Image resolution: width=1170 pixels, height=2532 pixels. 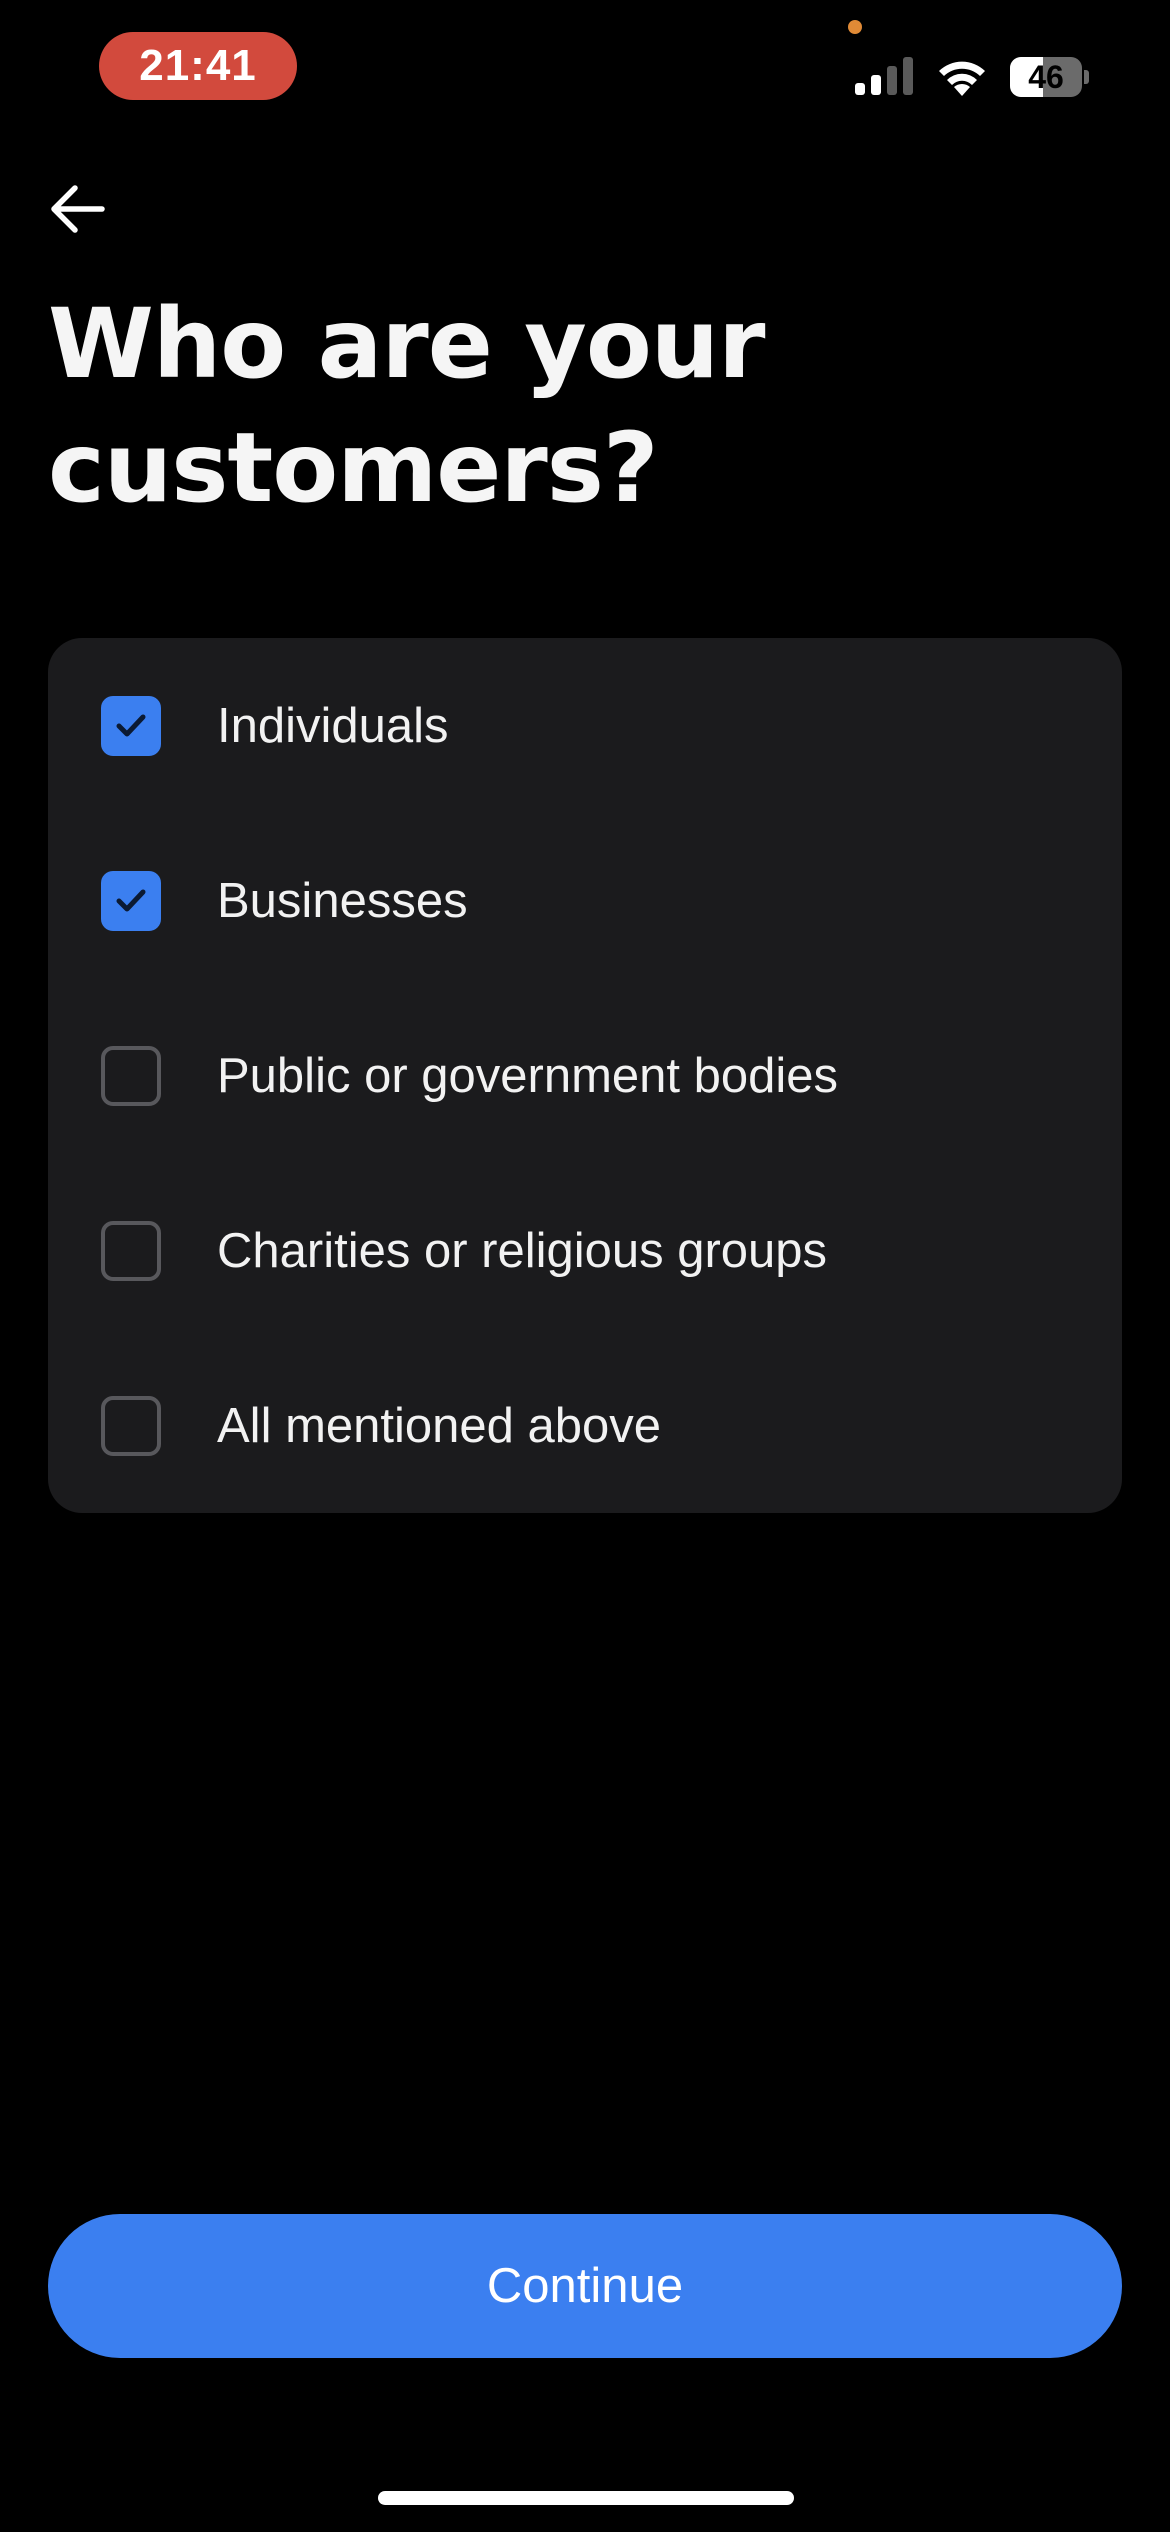 I want to click on option-label: Charities or religious groups, so click(x=522, y=1250).